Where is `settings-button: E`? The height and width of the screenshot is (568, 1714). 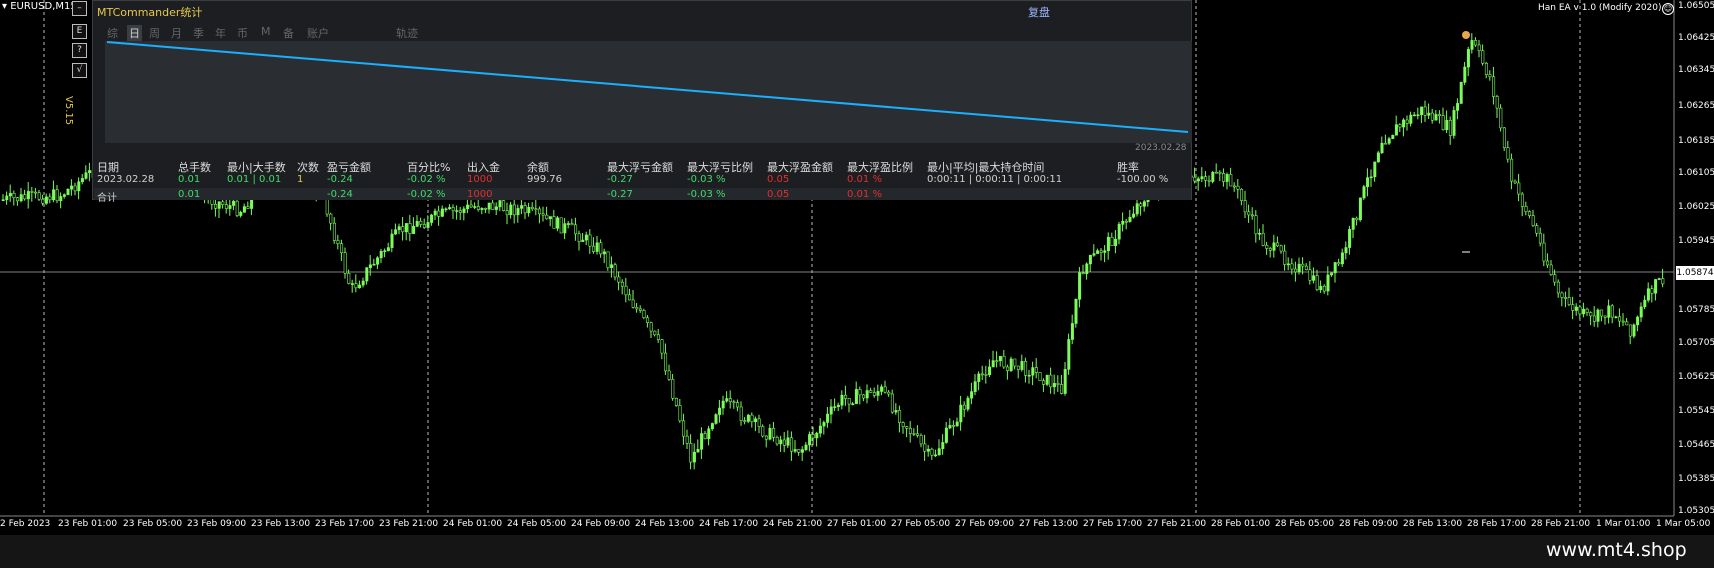
settings-button: E is located at coordinates (79, 31).